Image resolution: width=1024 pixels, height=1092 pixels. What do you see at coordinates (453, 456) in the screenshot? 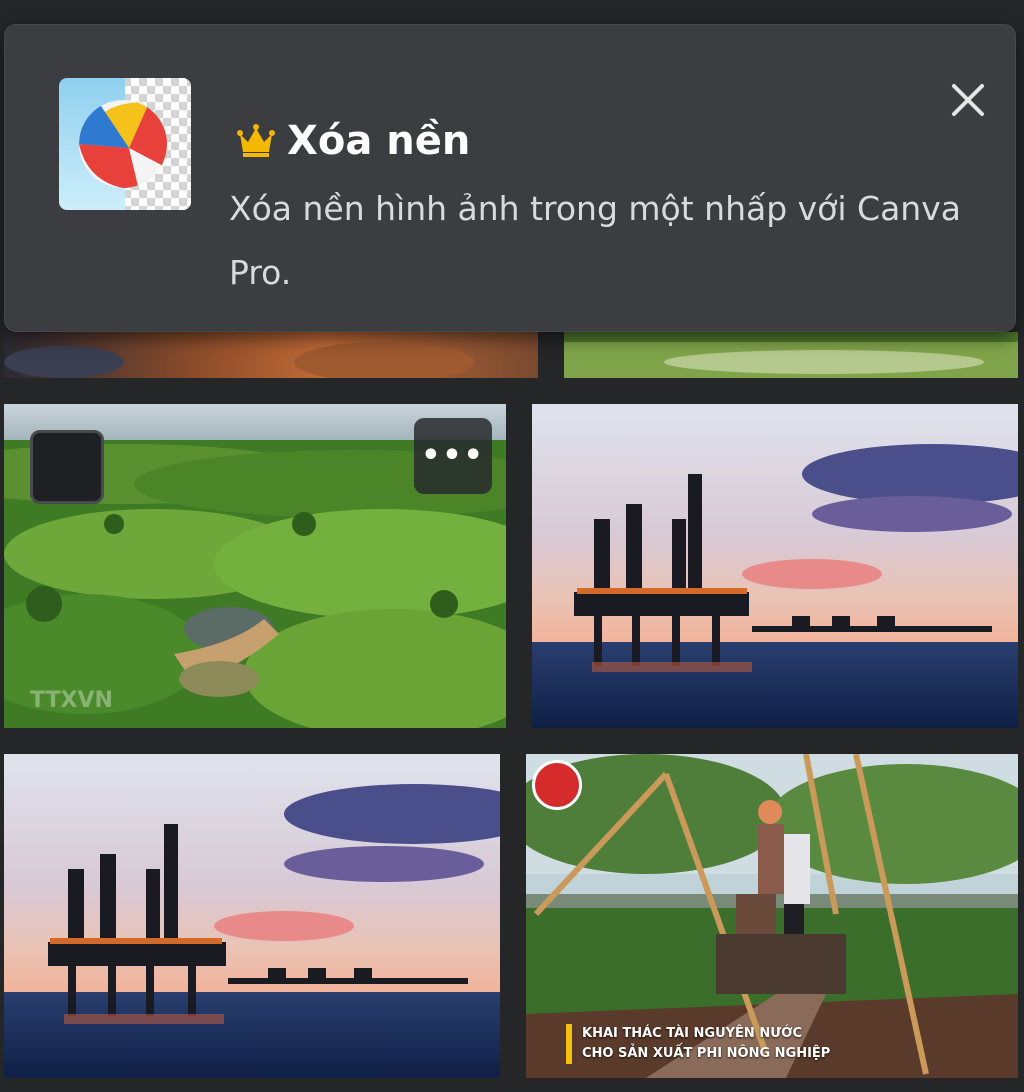
I see `more-options-button: •••` at bounding box center [453, 456].